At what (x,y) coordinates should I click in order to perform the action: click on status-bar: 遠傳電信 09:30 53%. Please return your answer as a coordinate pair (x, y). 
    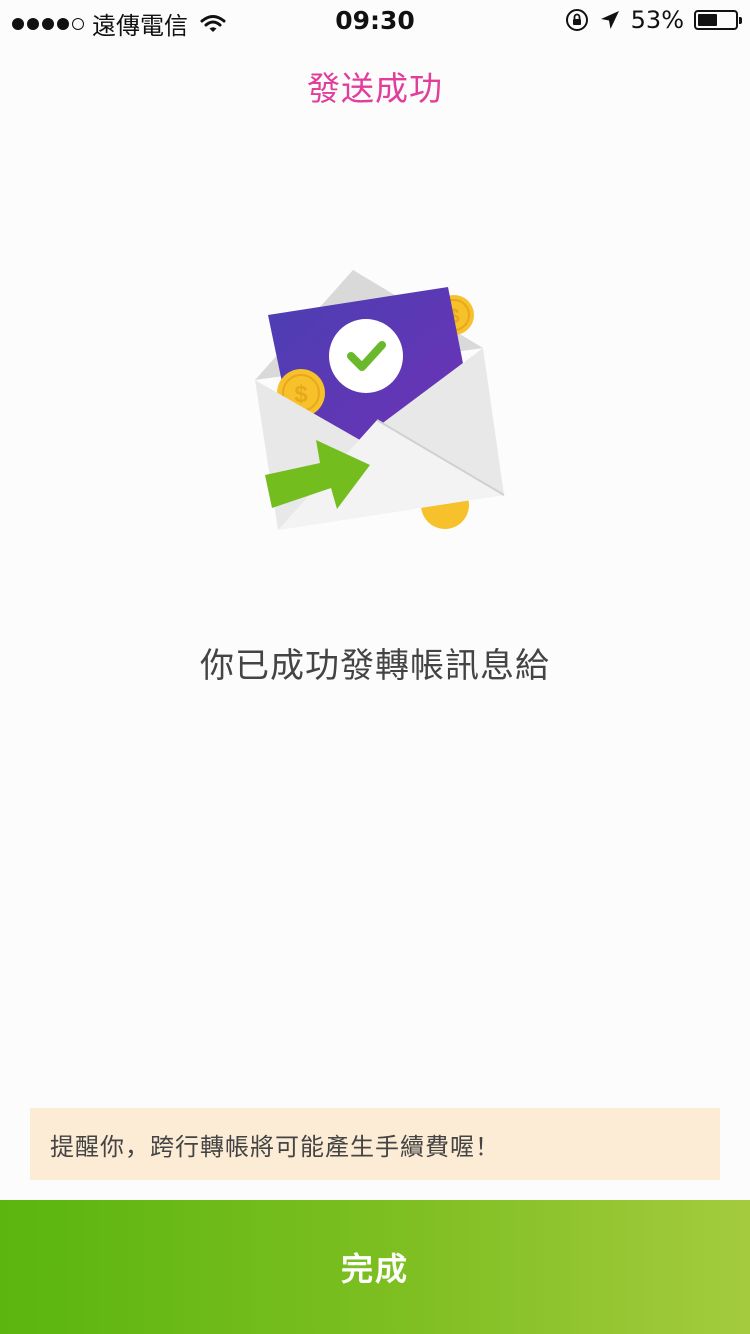
    Looking at the image, I should click on (375, 20).